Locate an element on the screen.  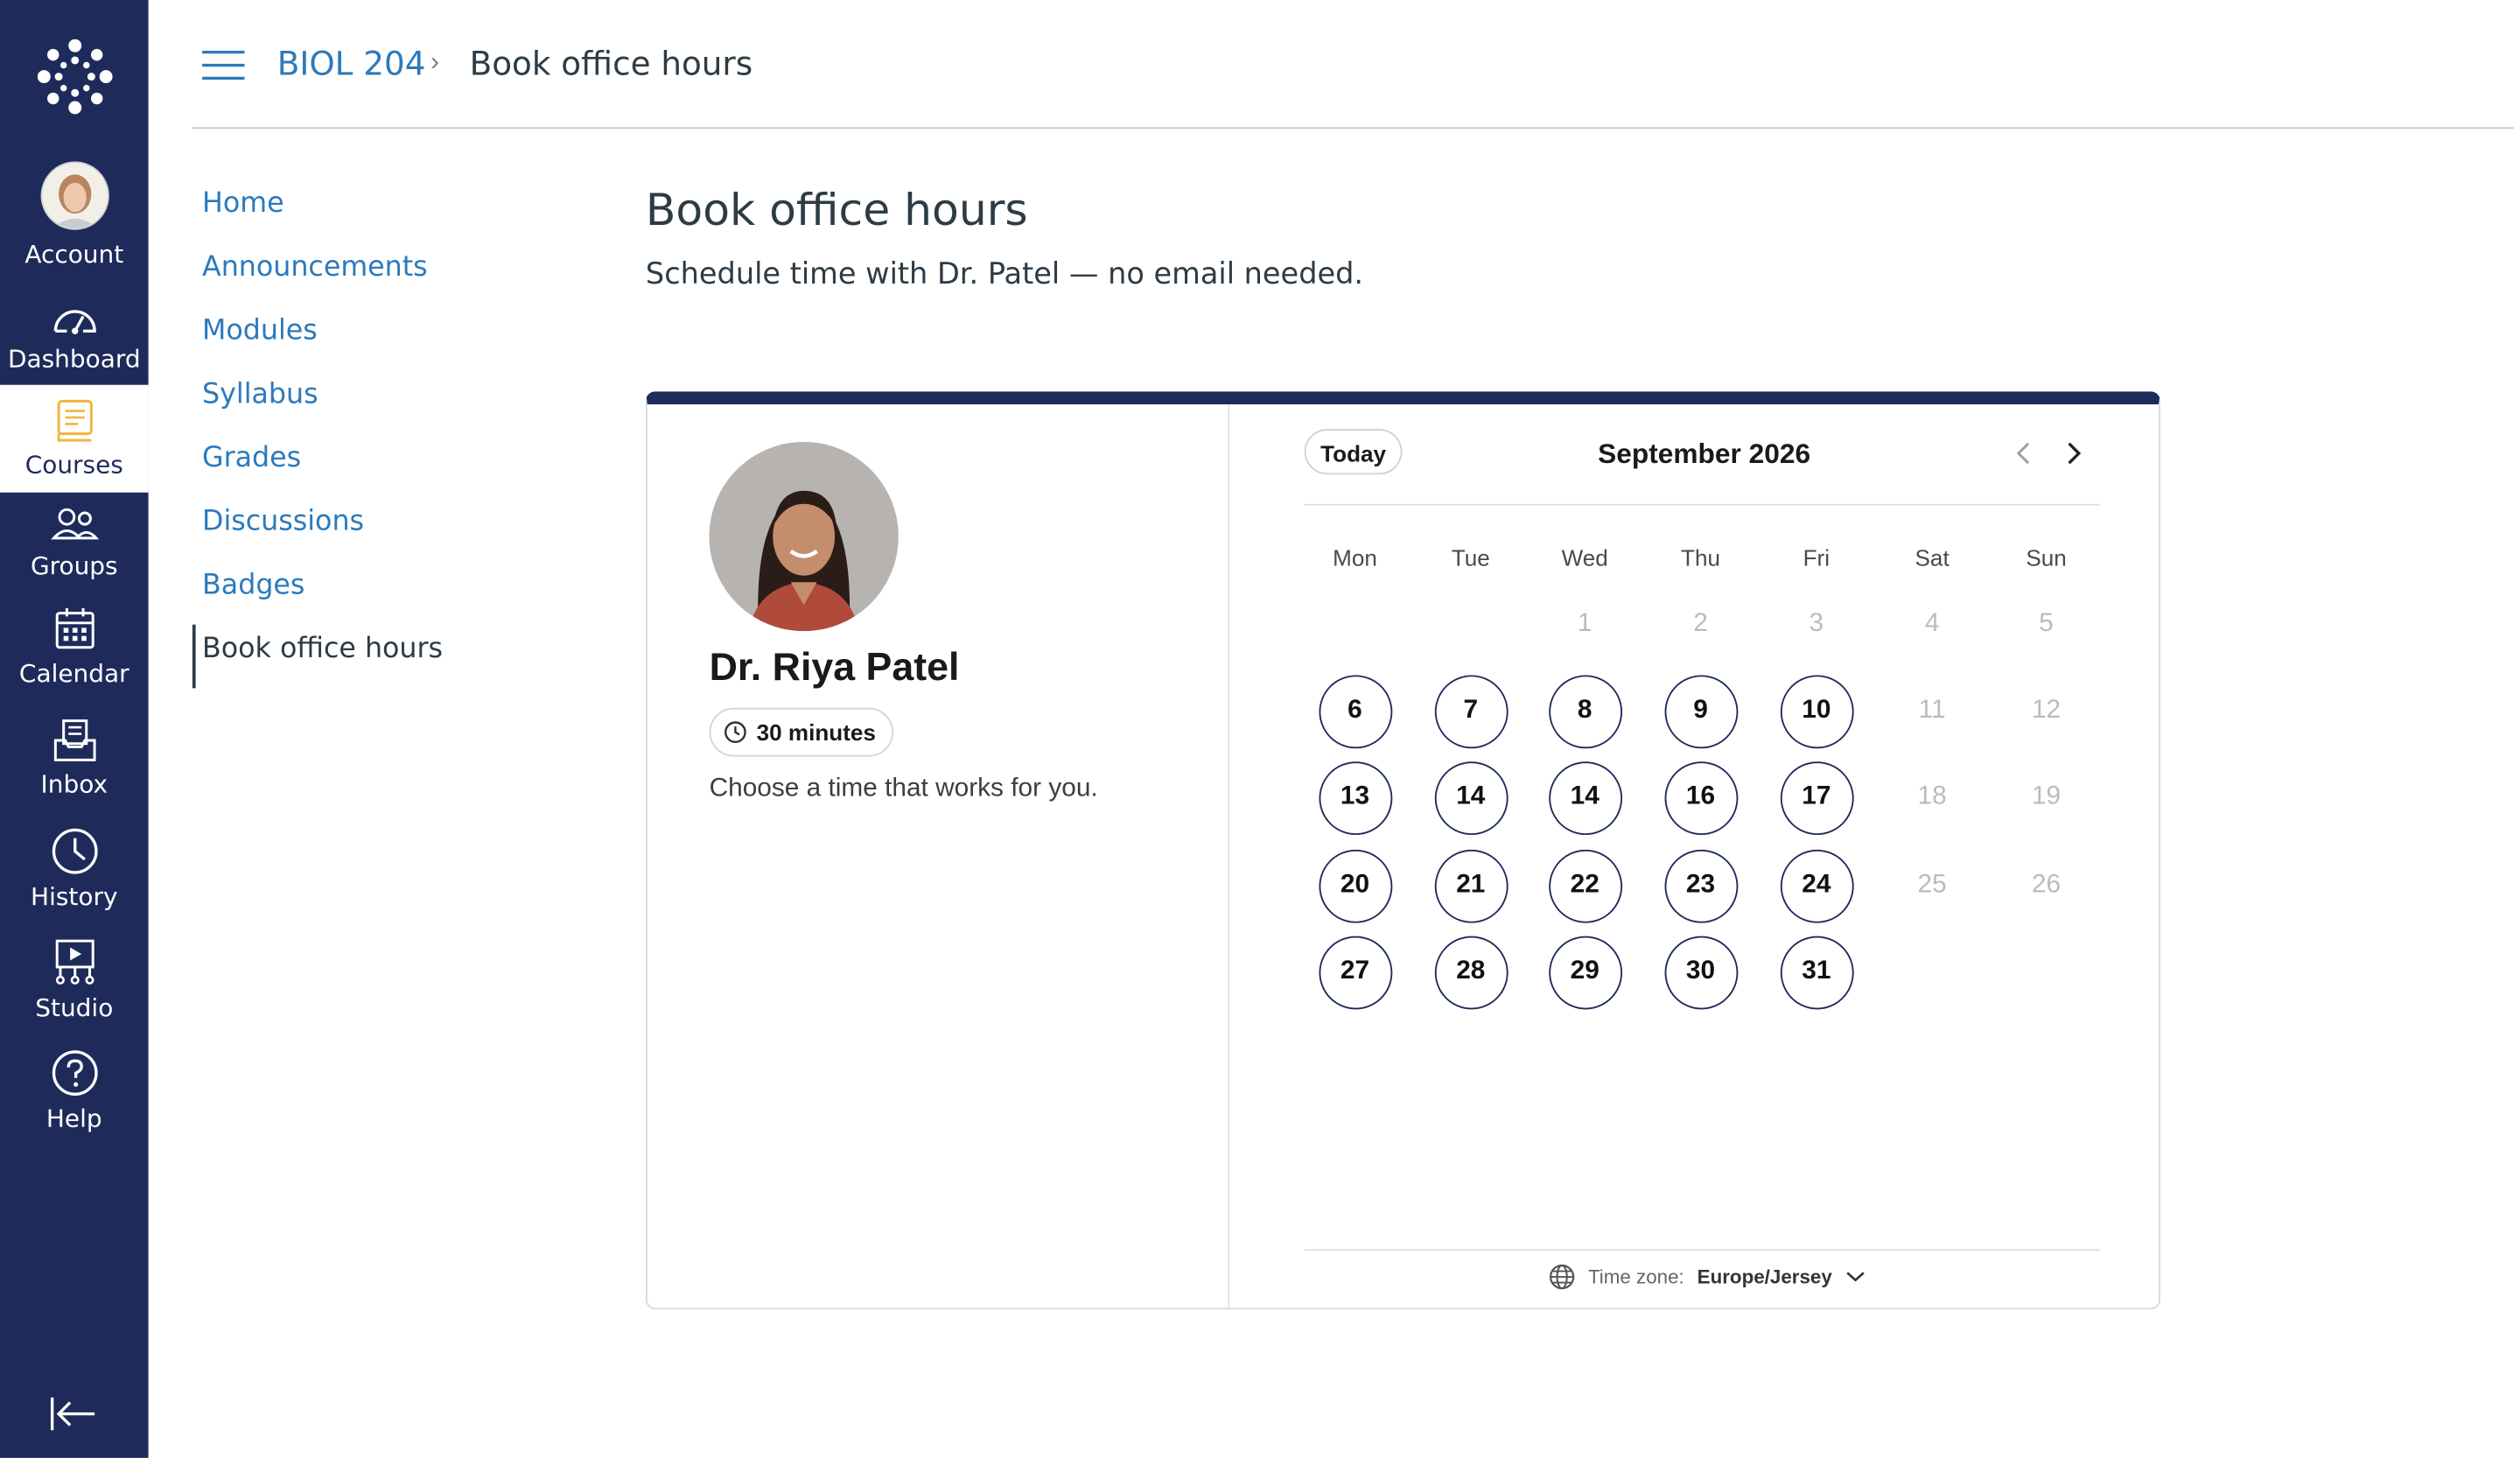
next-month-icon is located at coordinates (2073, 453).